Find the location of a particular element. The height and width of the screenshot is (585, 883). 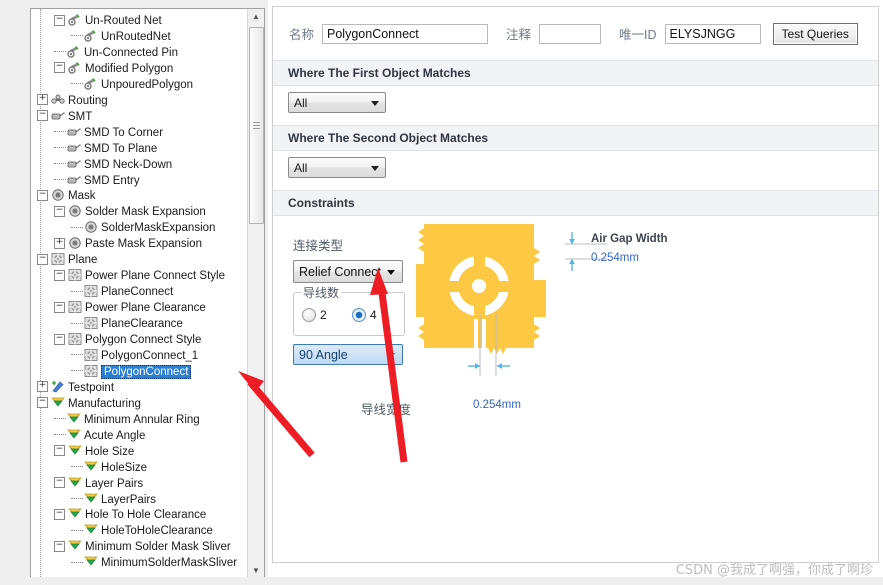

tree-item-minimum-solder-mask-sliver: − Minimum Solder Mask Sliver is located at coordinates (141, 547).